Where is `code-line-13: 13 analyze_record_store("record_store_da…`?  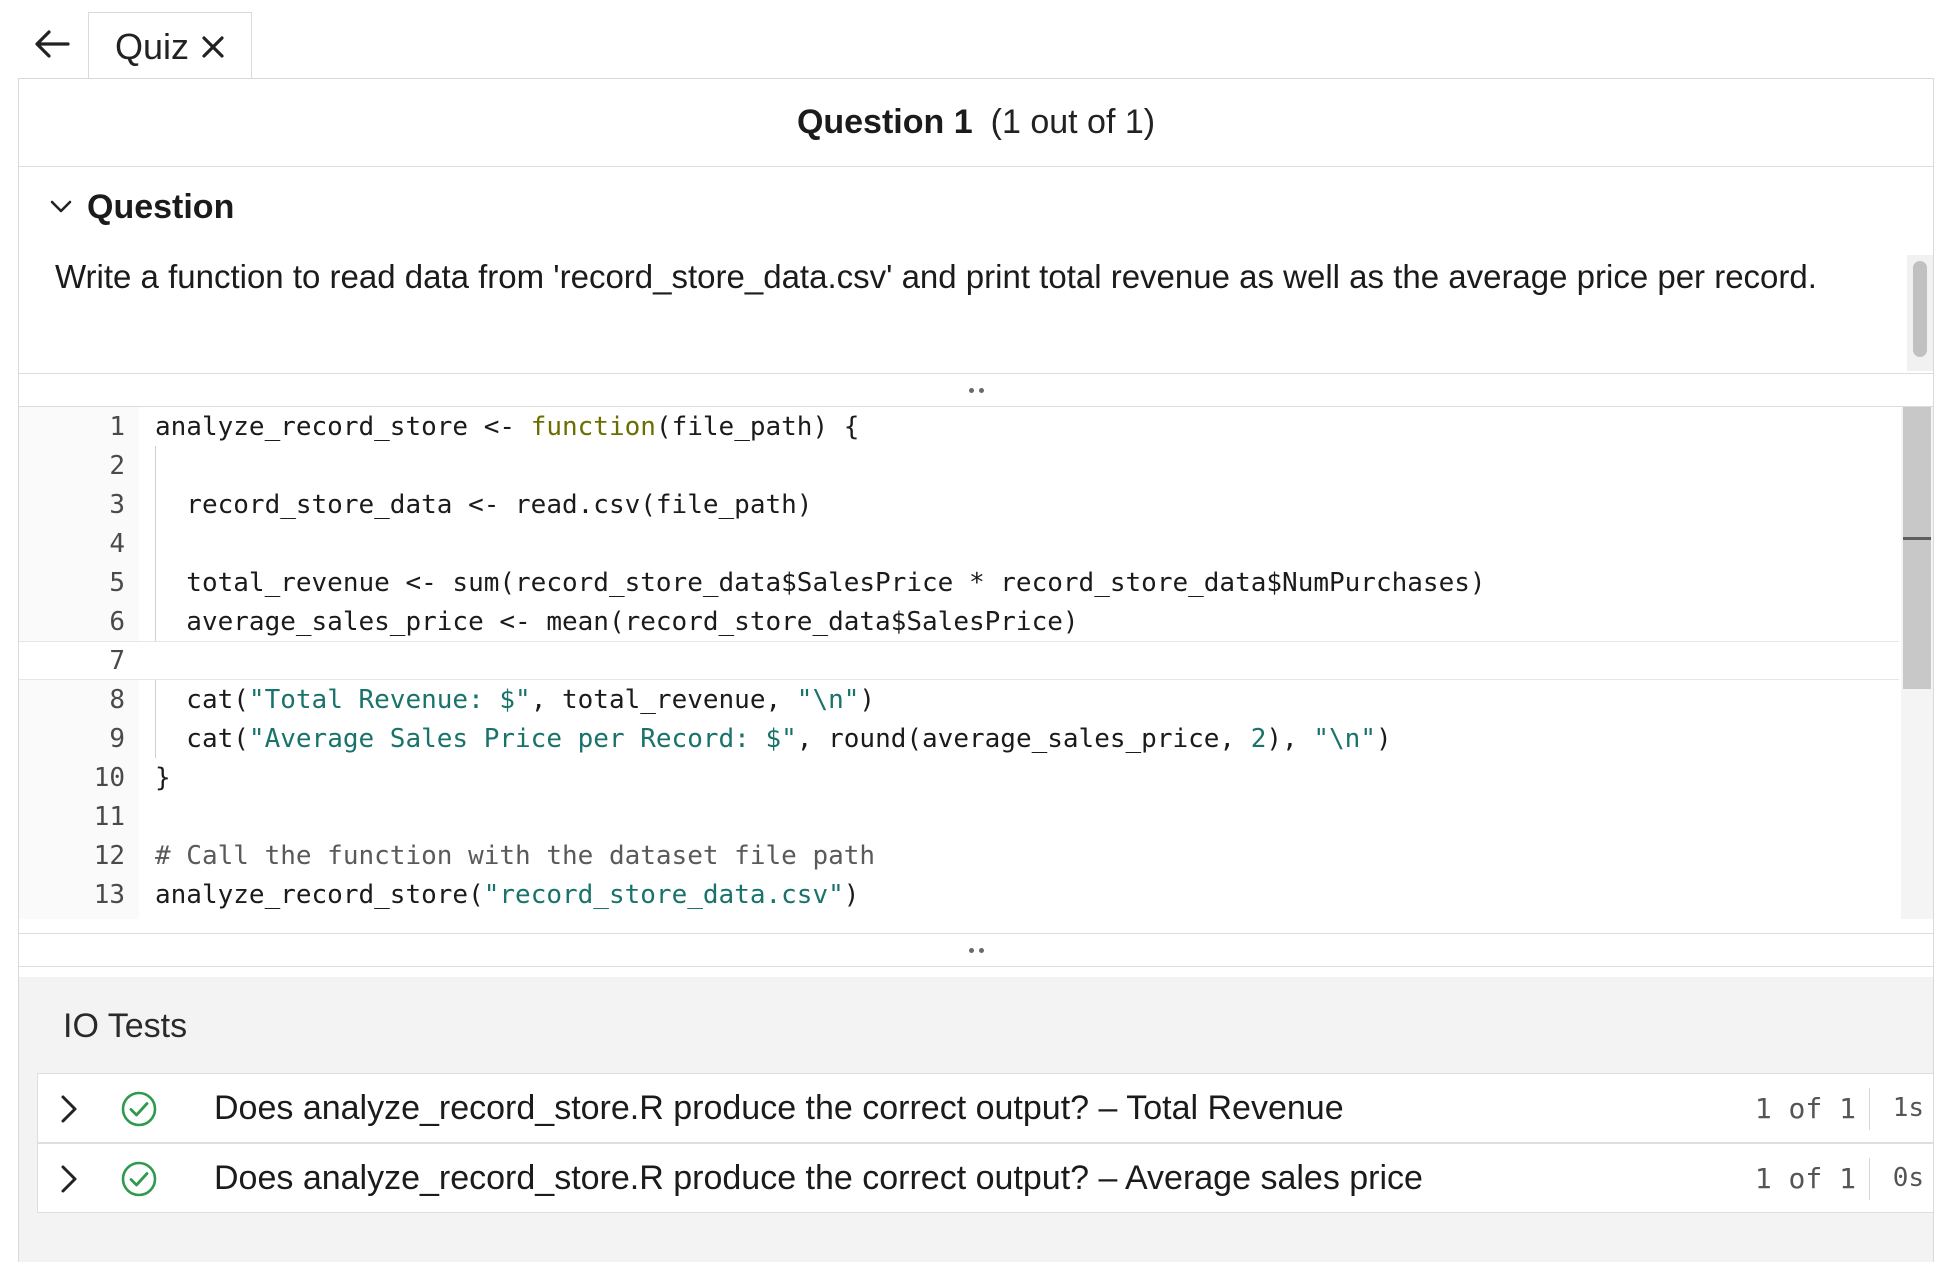 code-line-13: 13 analyze_record_store("record_store_da… is located at coordinates (959, 894).